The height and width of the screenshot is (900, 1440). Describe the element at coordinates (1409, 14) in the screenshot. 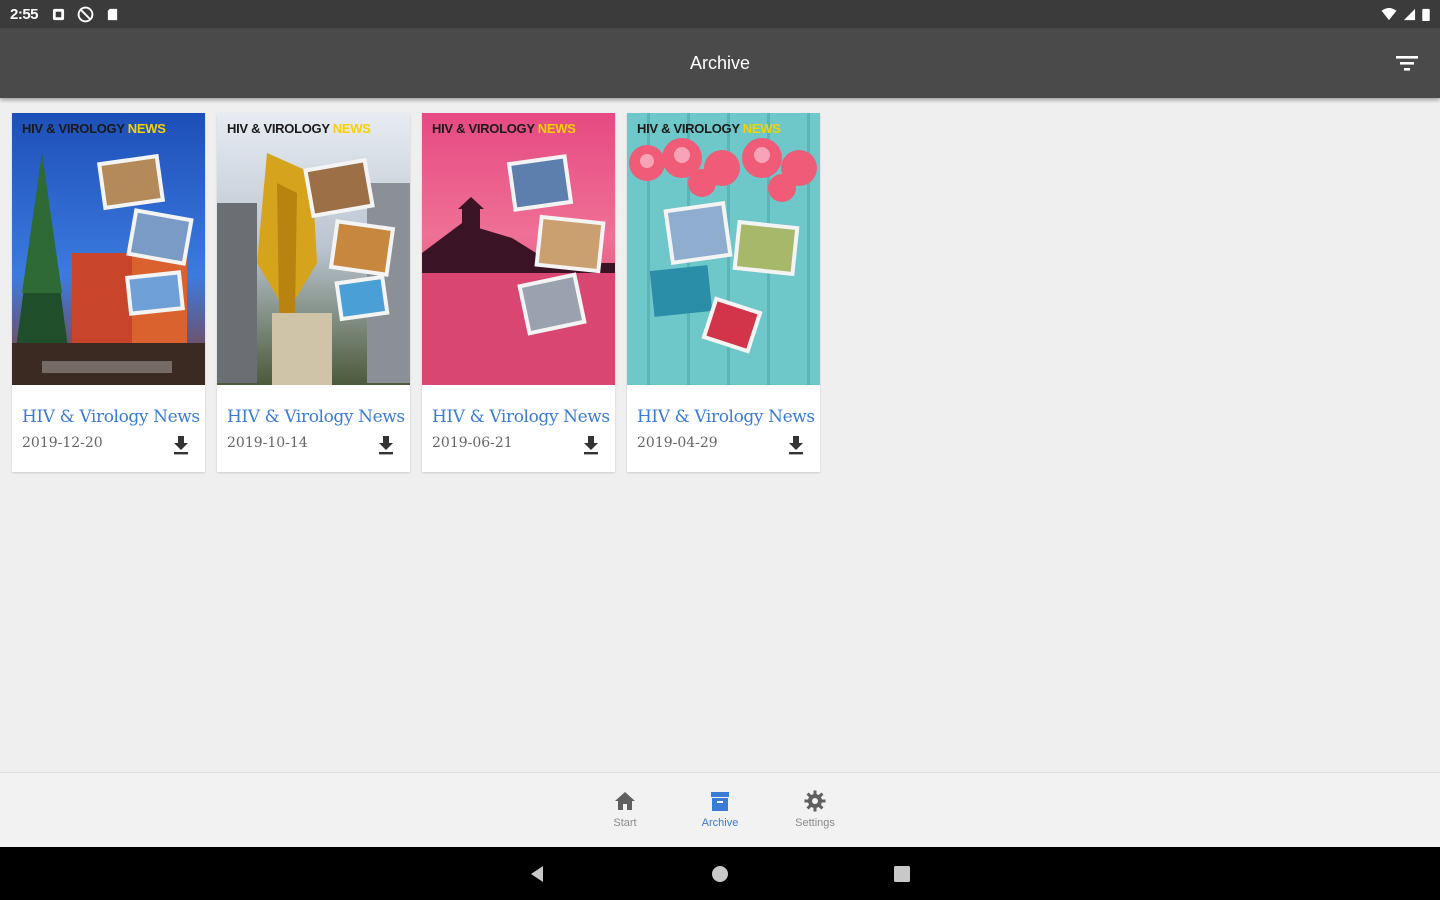

I see `signal-icon` at that location.